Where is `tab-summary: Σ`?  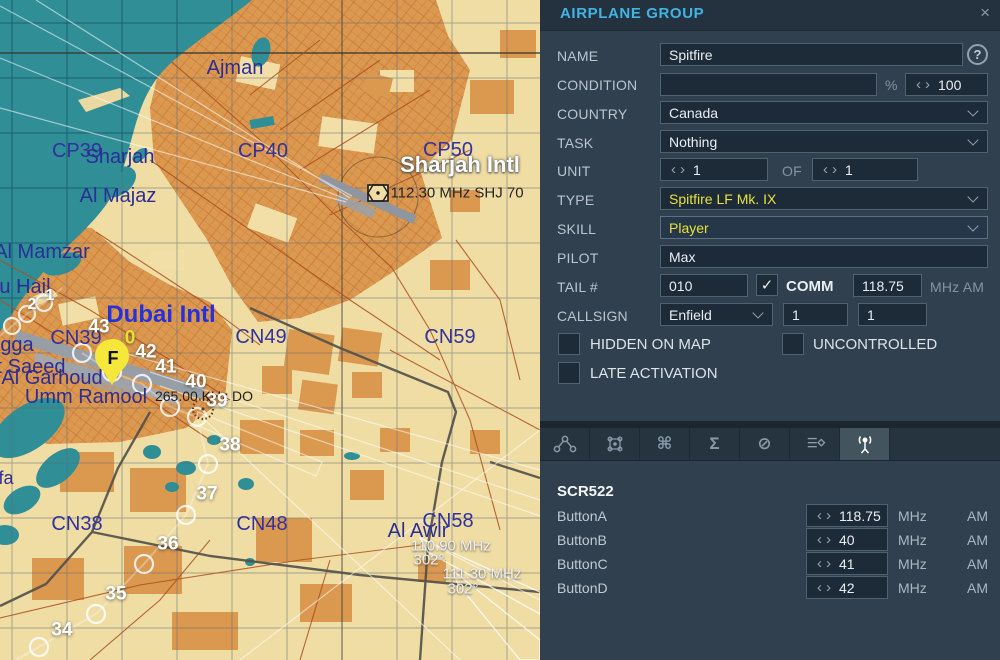 tab-summary: Σ is located at coordinates (715, 444).